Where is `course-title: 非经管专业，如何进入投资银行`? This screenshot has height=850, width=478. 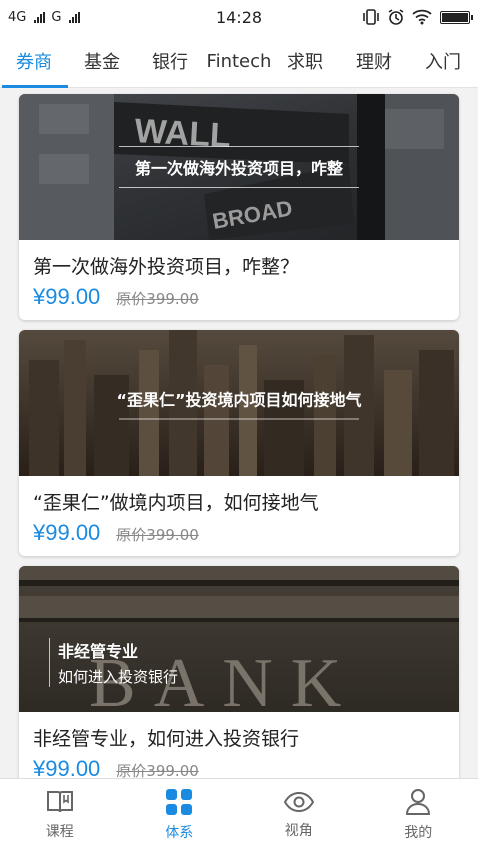 course-title: 非经管专业，如何进入投资银行 is located at coordinates (166, 739).